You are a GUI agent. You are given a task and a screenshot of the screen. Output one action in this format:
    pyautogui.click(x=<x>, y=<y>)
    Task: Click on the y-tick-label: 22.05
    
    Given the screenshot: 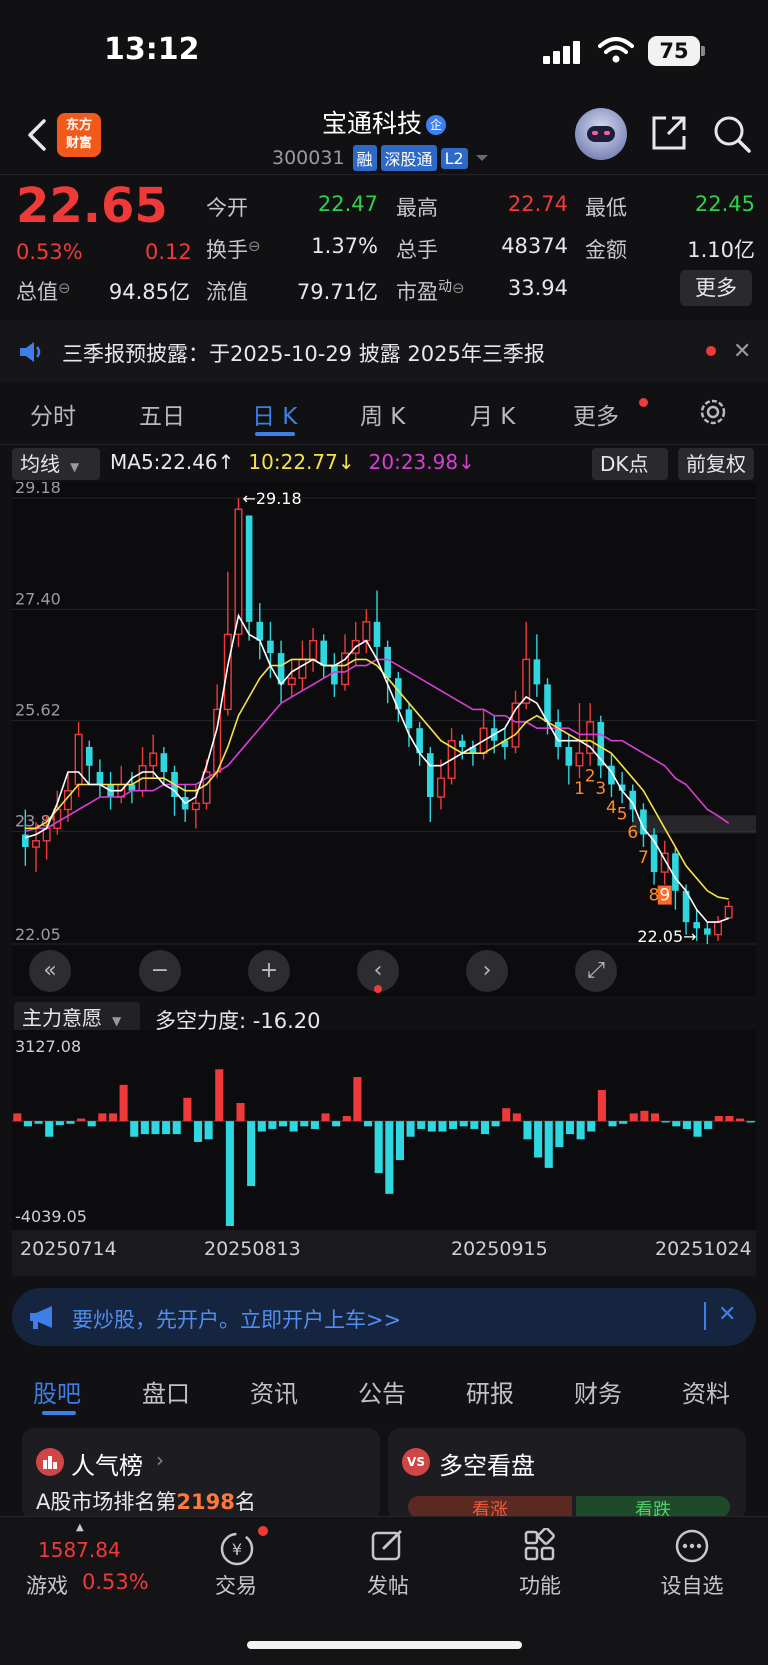 What is the action you would take?
    pyautogui.click(x=38, y=934)
    